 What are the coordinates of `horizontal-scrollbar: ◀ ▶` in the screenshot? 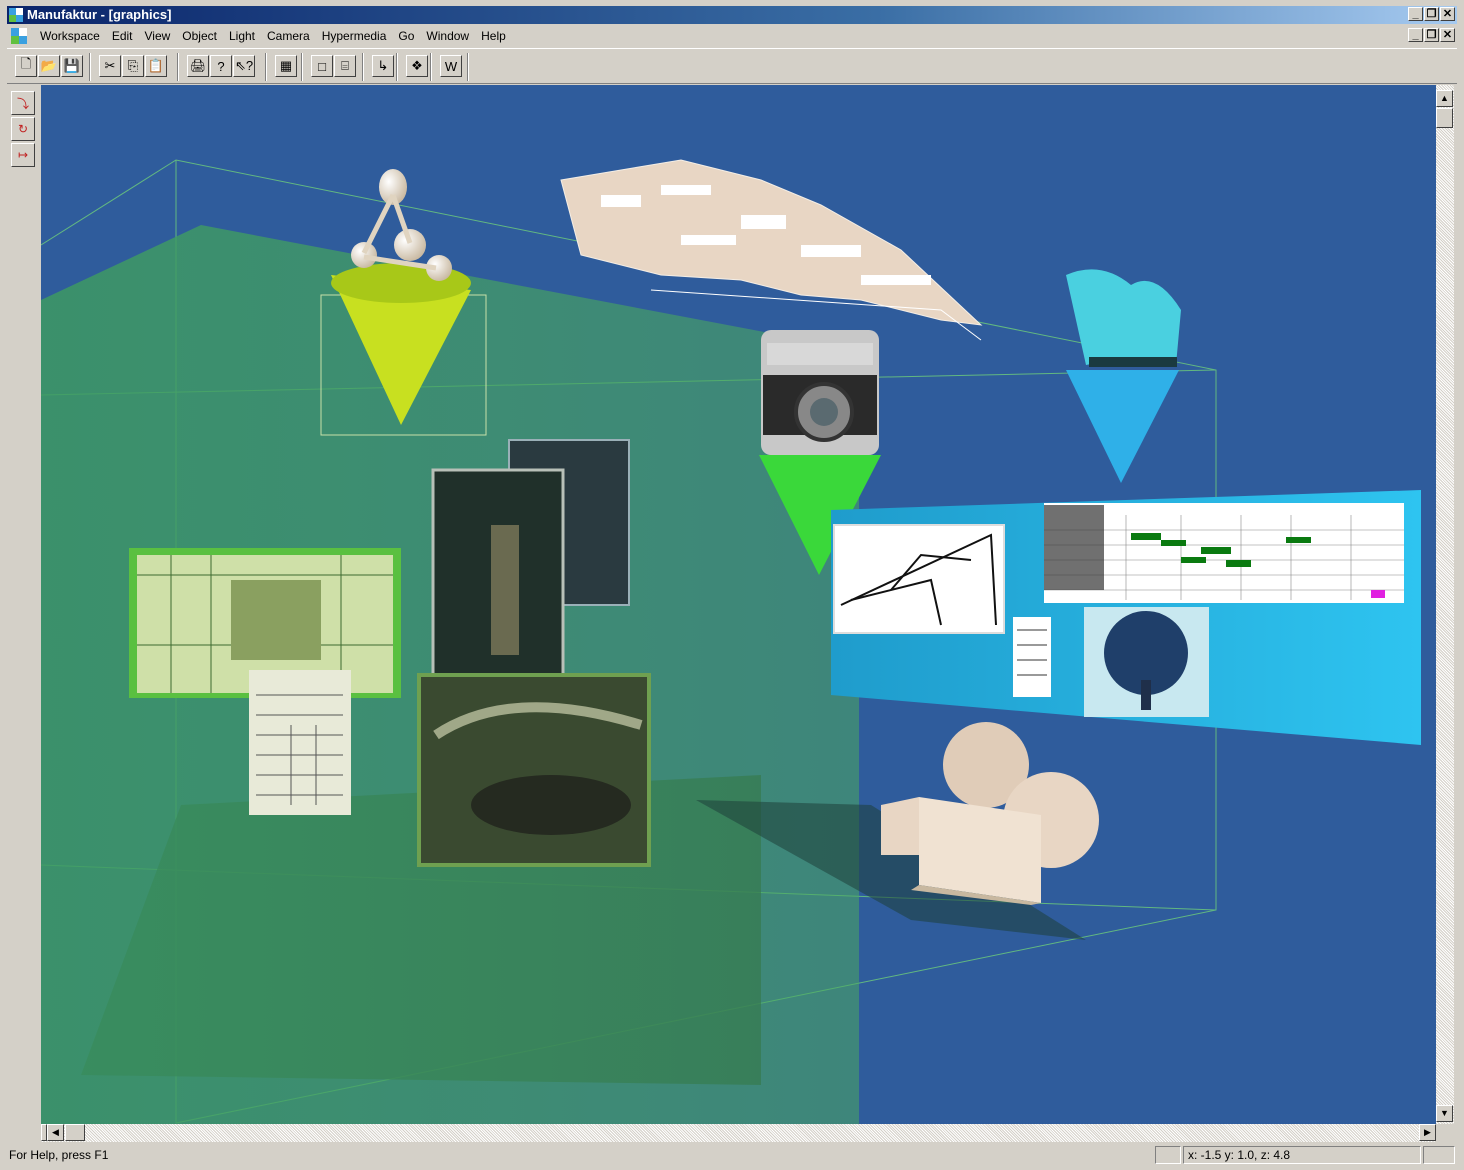 It's located at (738, 1133).